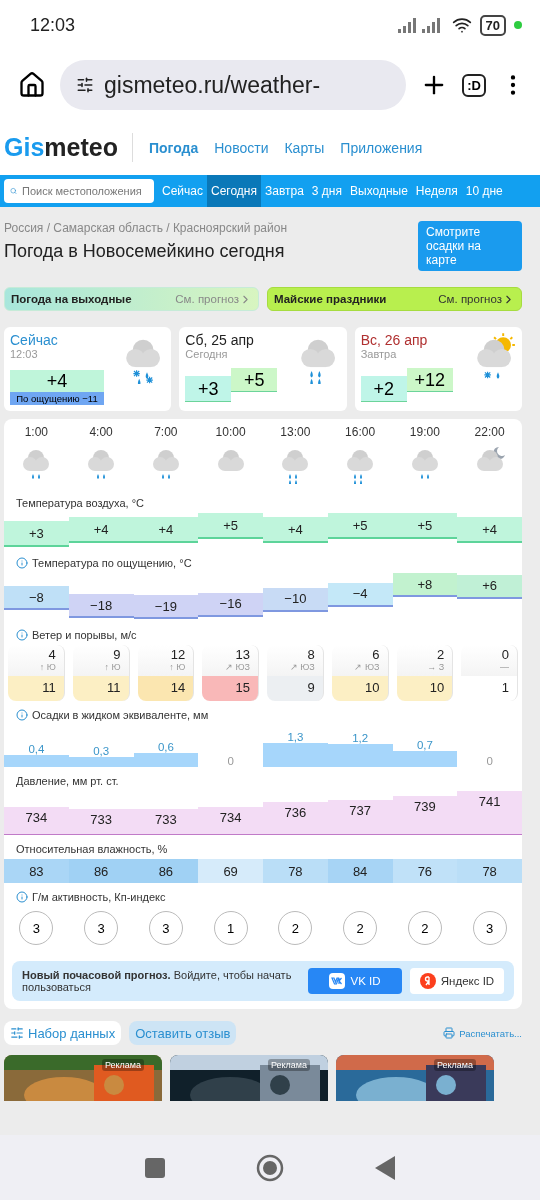 The height and width of the screenshot is (1200, 540). Describe the element at coordinates (32, 85) in the screenshot. I see `home-icon` at that location.